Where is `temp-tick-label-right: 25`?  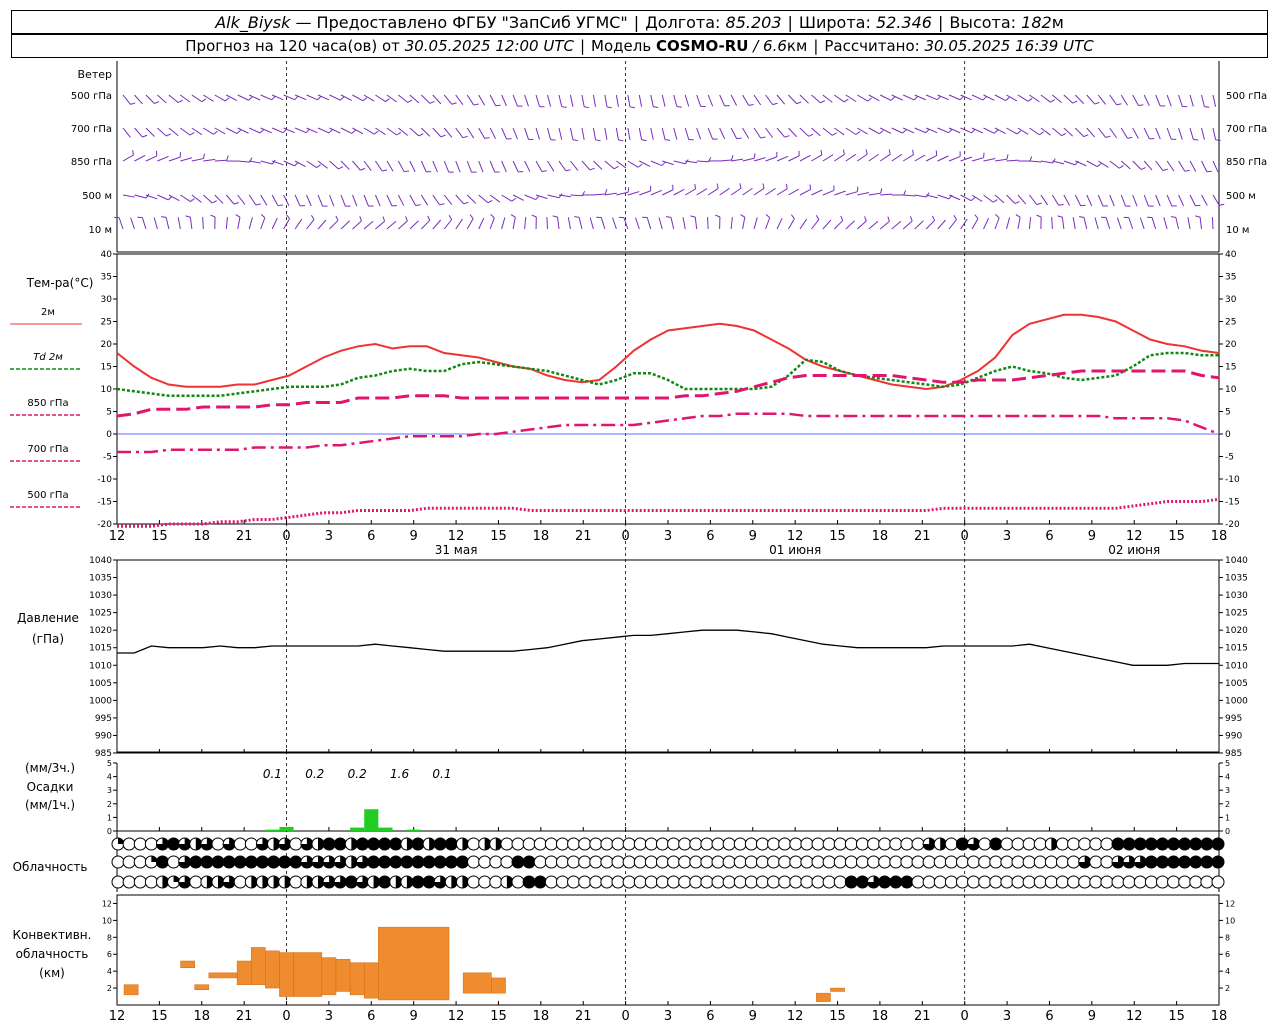 temp-tick-label-right: 25 is located at coordinates (1230, 323).